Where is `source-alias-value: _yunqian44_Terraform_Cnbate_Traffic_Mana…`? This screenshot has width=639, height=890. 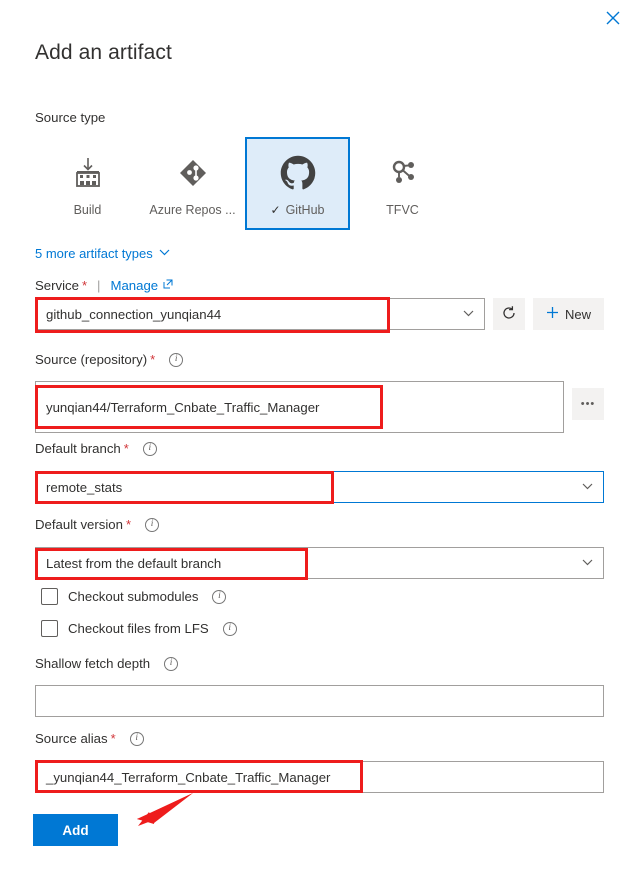 source-alias-value: _yunqian44_Terraform_Cnbate_Traffic_Mana… is located at coordinates (188, 777).